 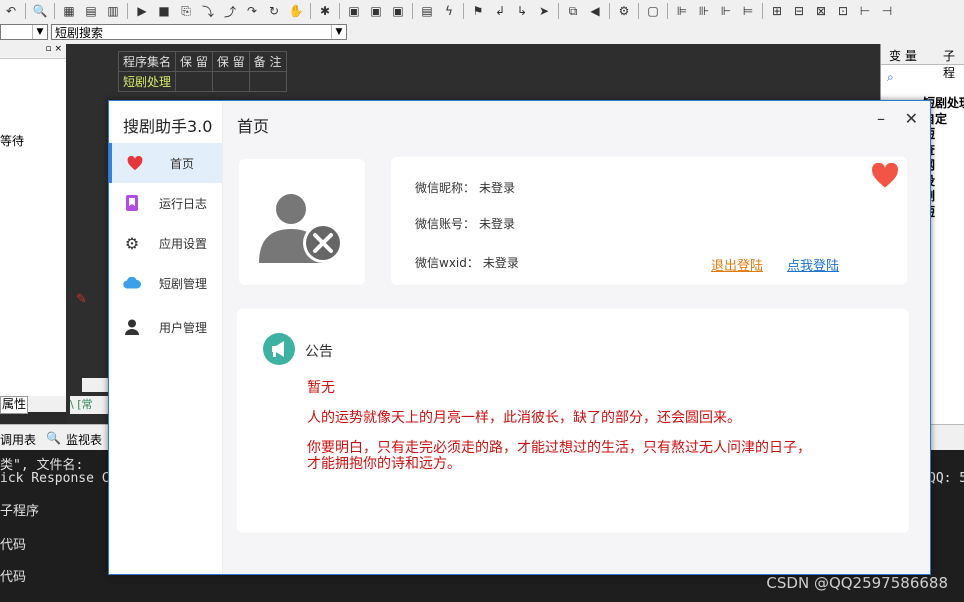 What do you see at coordinates (113, 11) in the screenshot?
I see `layout-icon: ▥` at bounding box center [113, 11].